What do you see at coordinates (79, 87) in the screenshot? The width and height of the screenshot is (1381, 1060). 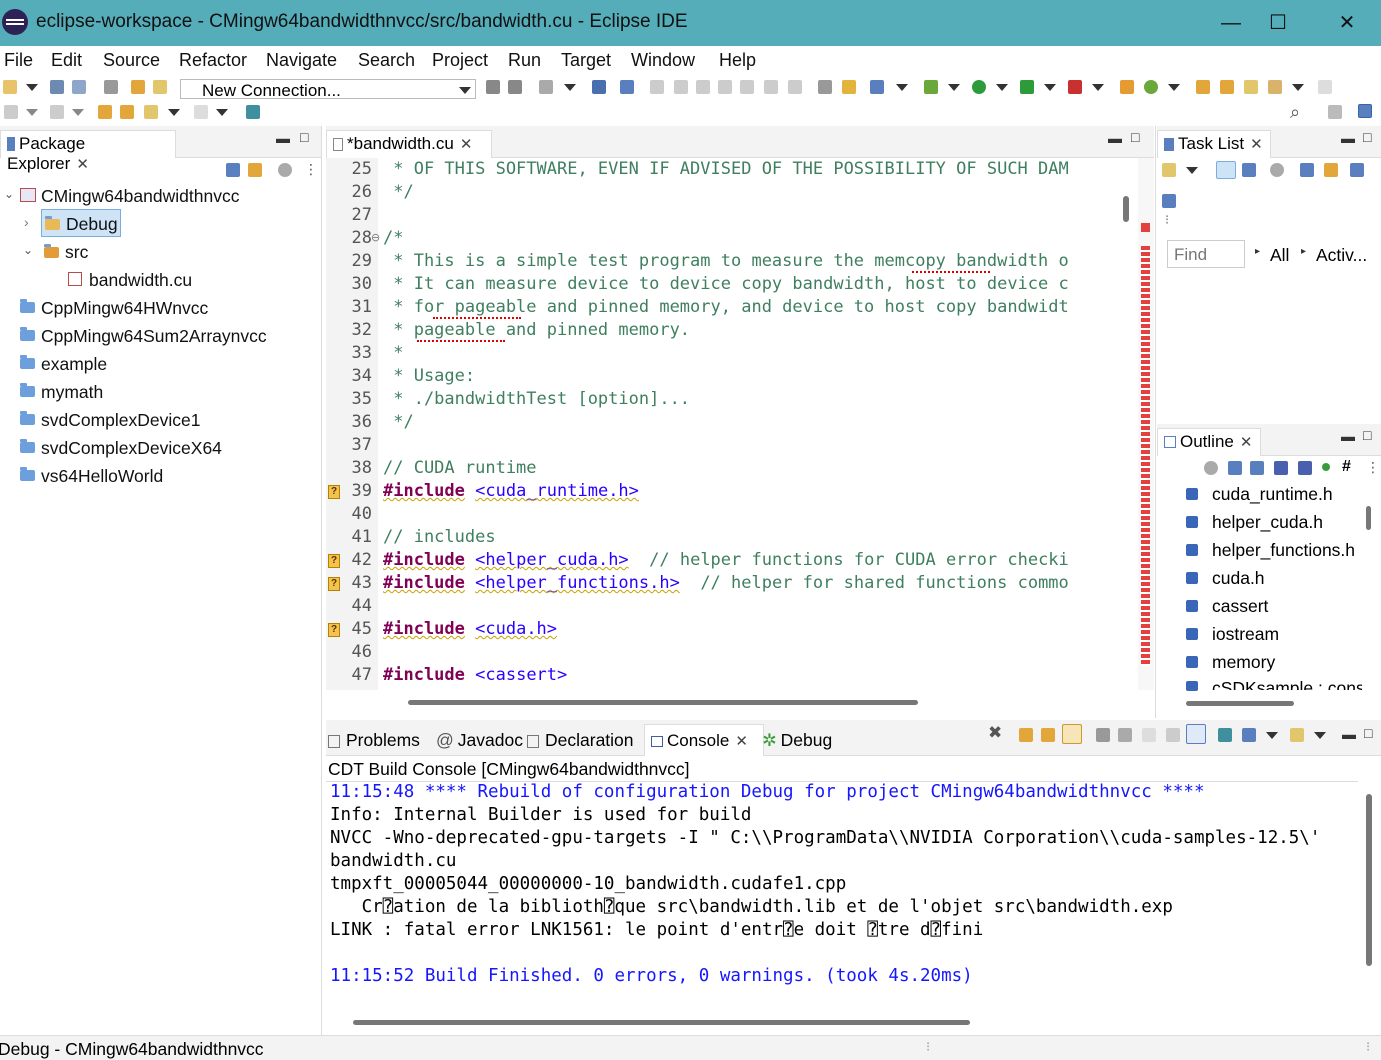 I see `save-all-icon` at bounding box center [79, 87].